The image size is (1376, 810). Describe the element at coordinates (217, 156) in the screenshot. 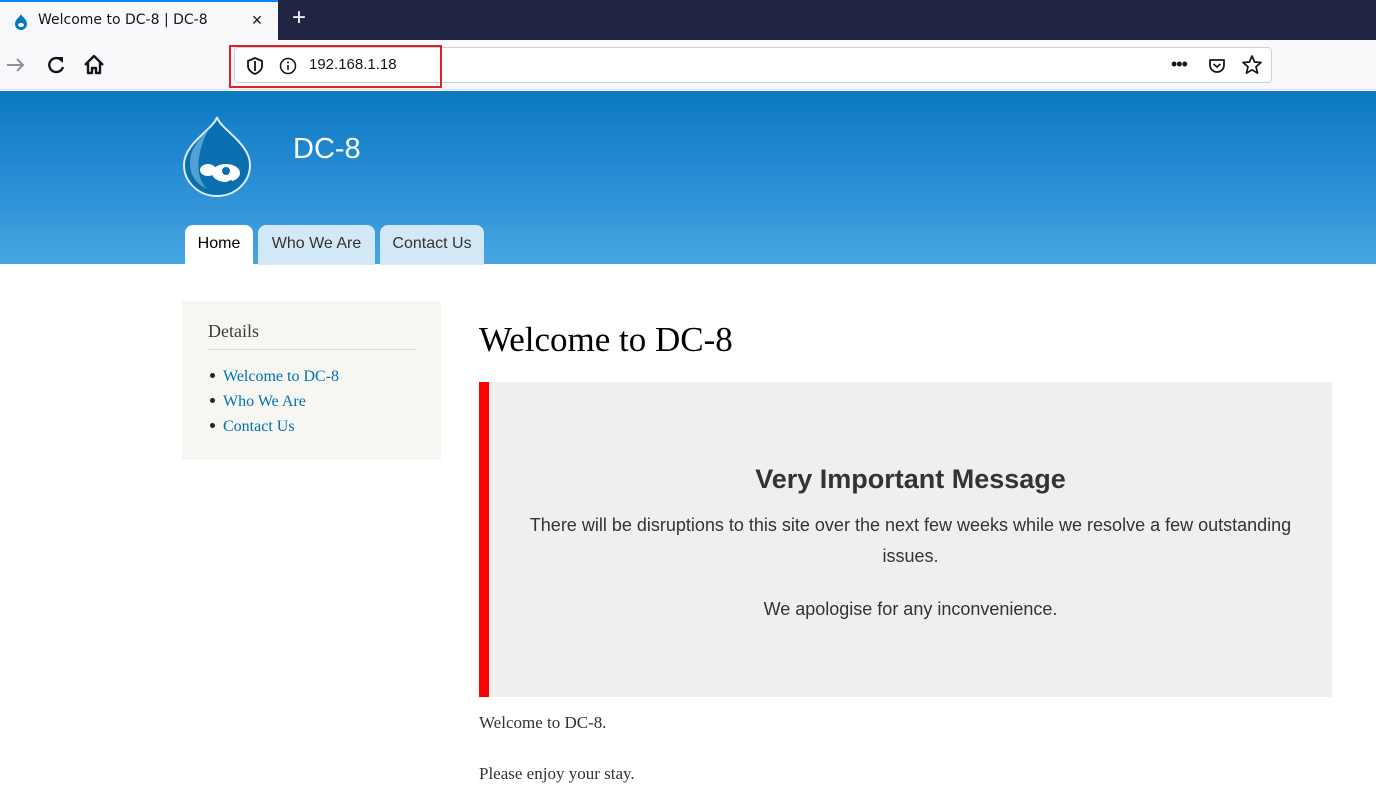

I see `drupal-drop-logo` at that location.